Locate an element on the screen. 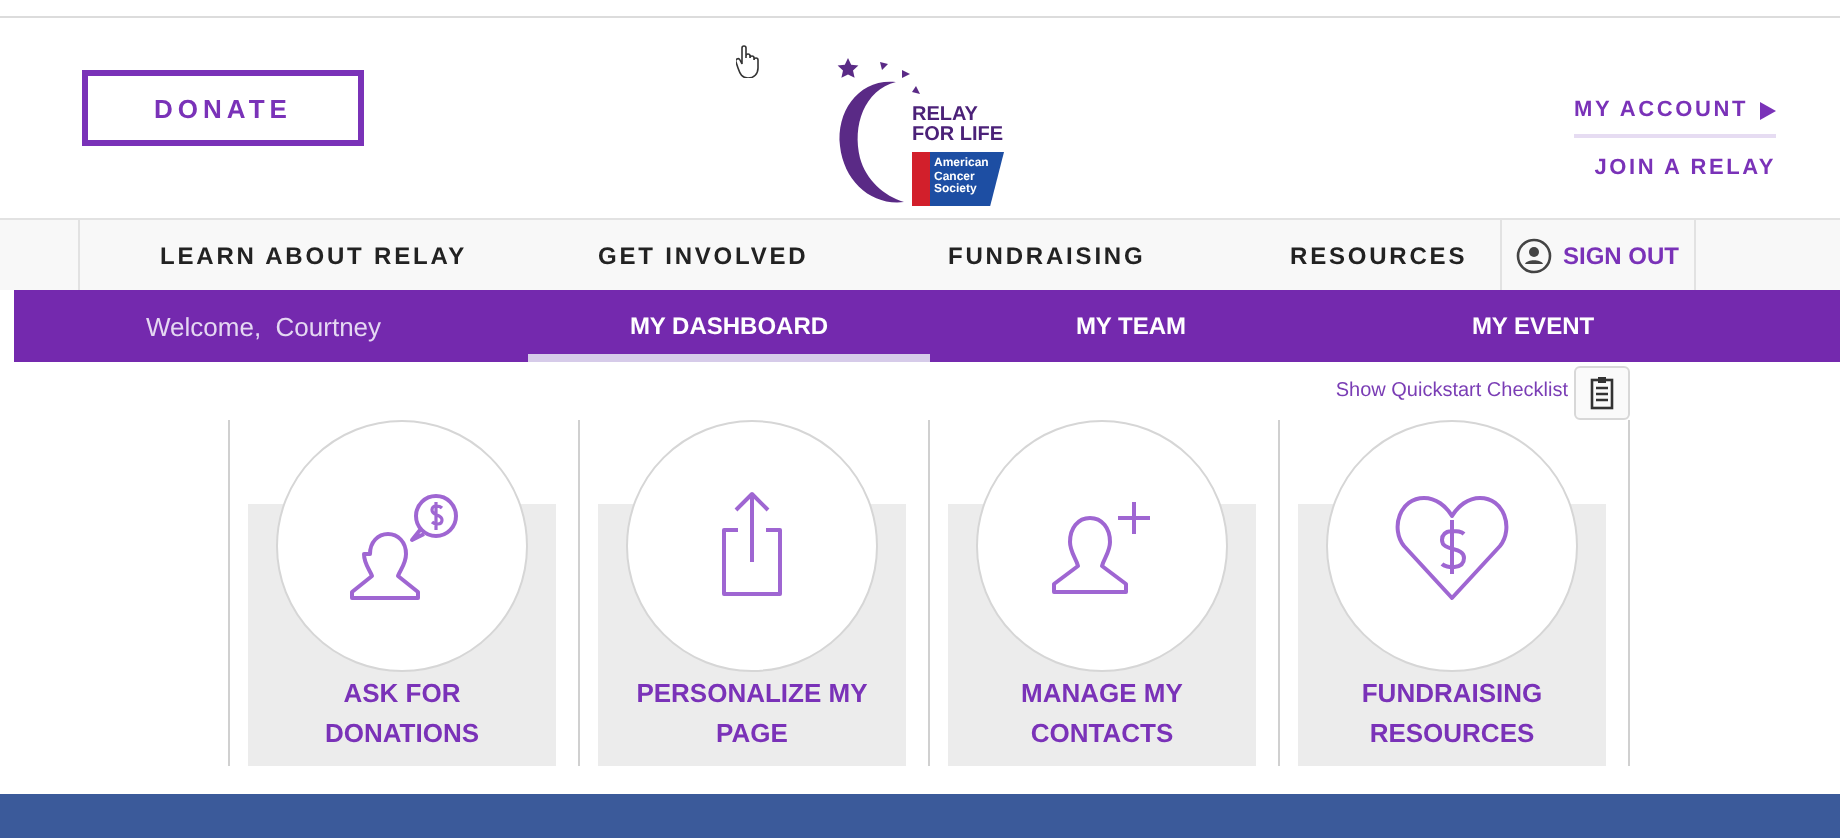 Image resolution: width=1840 pixels, height=838 pixels. nav-link: FUNDRAISING is located at coordinates (1039, 255).